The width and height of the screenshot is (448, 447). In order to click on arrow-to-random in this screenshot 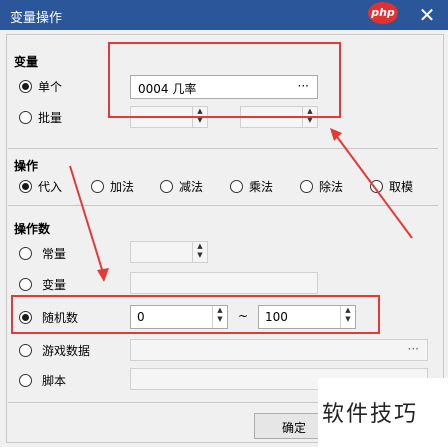, I will do `click(87, 221)`.